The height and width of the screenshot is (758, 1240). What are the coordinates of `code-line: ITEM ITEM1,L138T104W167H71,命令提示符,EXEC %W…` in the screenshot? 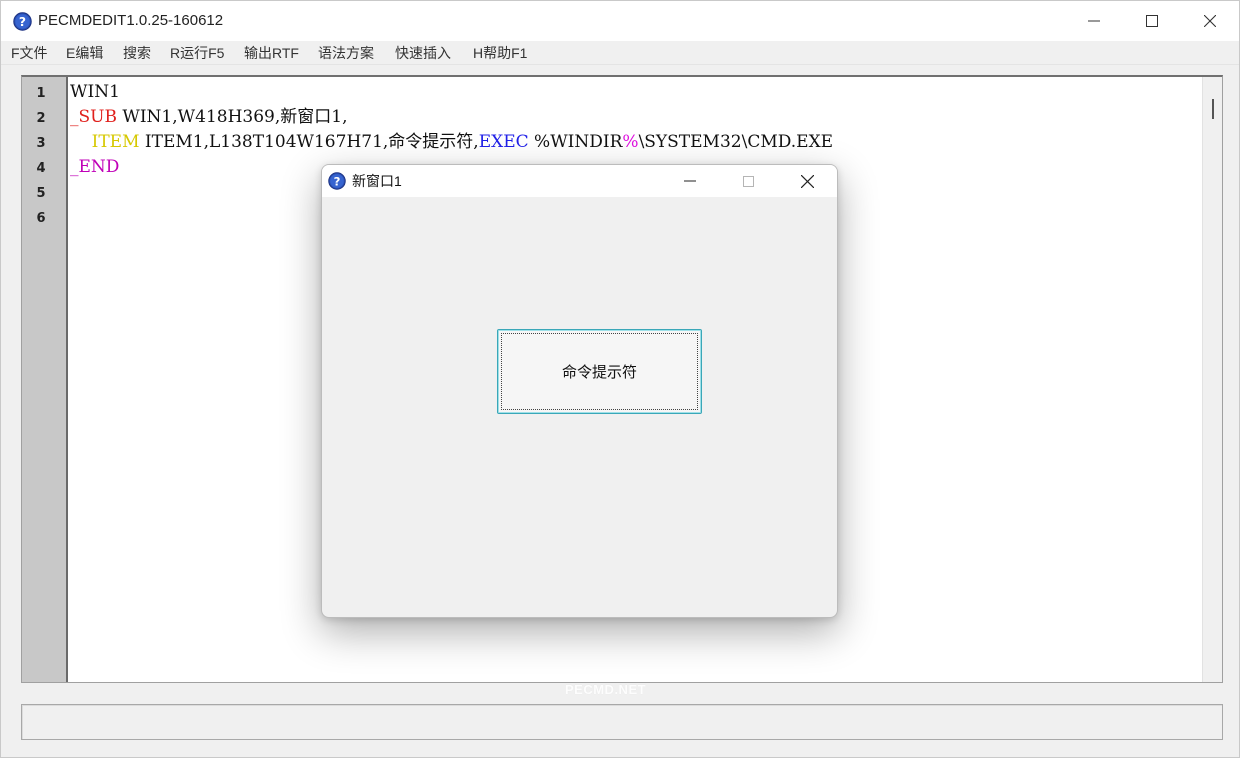 It's located at (451, 142).